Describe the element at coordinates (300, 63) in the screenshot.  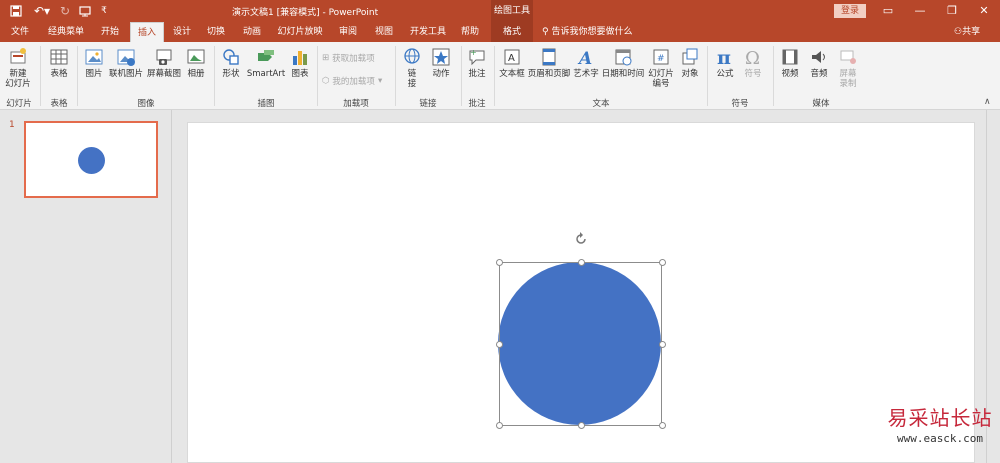
I see `chart-button: 图表` at that location.